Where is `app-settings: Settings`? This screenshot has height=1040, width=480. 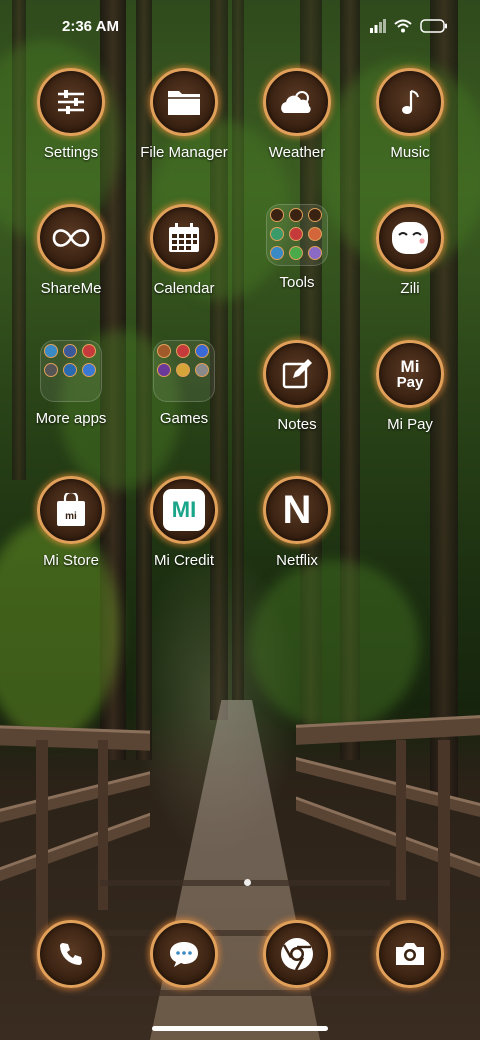
app-settings: Settings is located at coordinates (71, 114).